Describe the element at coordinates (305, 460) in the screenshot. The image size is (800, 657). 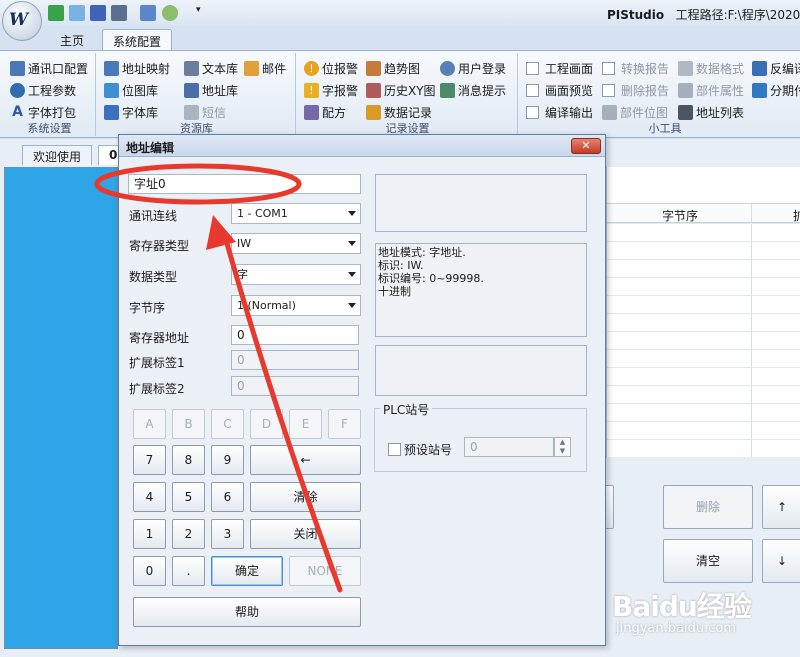
I see `backspace-button: ←` at that location.